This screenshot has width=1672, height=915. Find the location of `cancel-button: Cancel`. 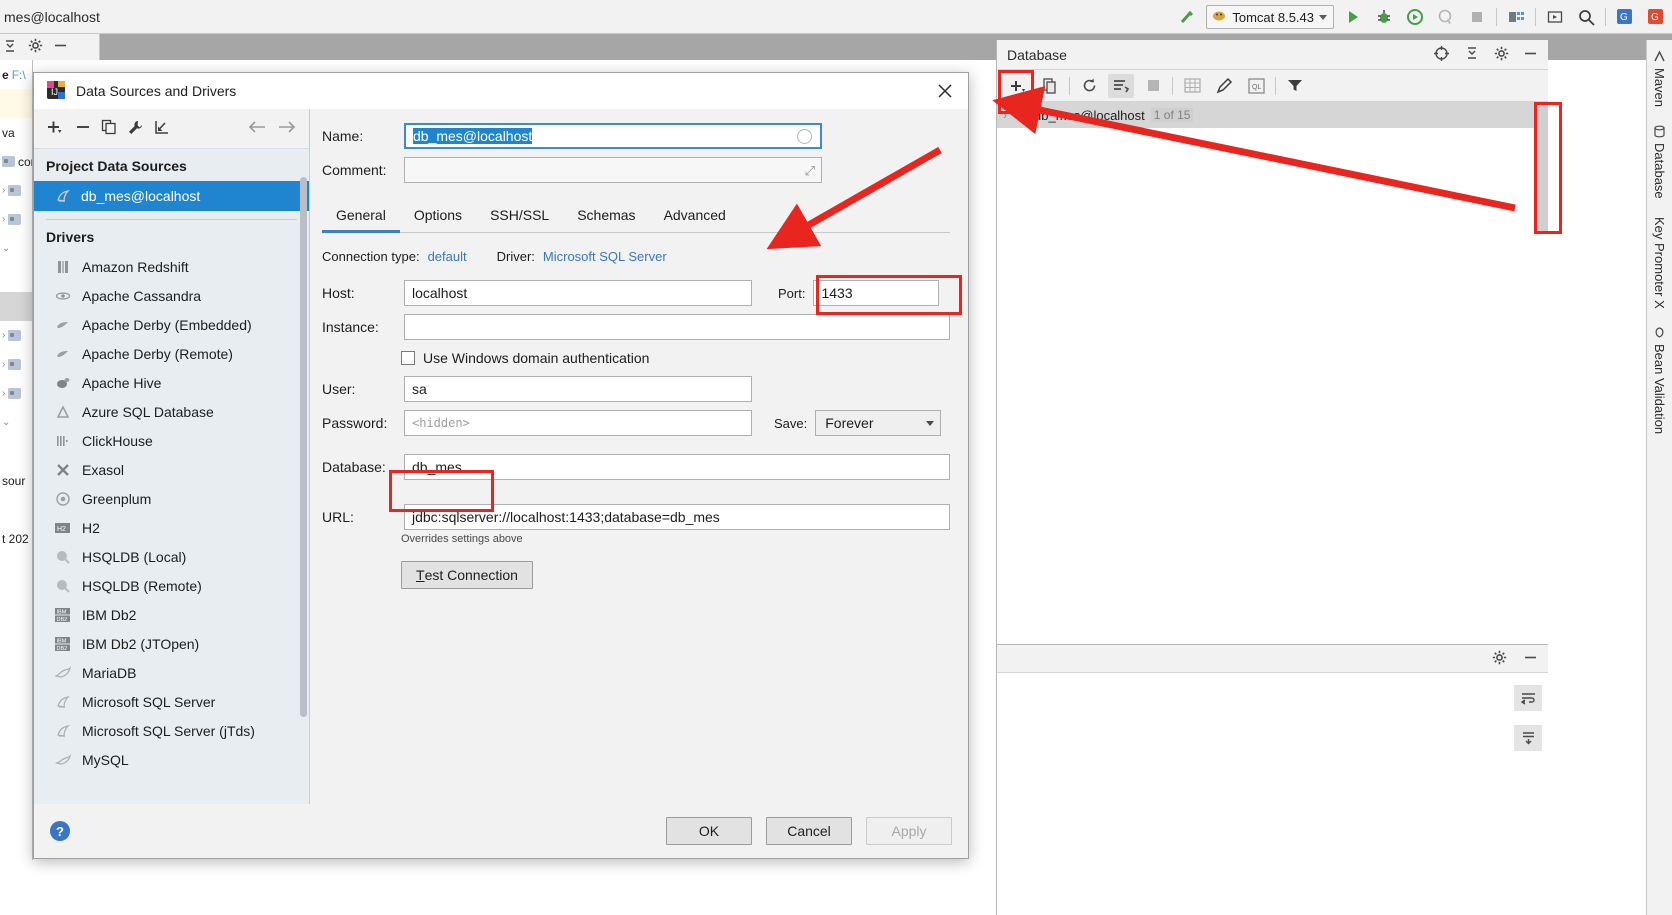

cancel-button: Cancel is located at coordinates (809, 831).